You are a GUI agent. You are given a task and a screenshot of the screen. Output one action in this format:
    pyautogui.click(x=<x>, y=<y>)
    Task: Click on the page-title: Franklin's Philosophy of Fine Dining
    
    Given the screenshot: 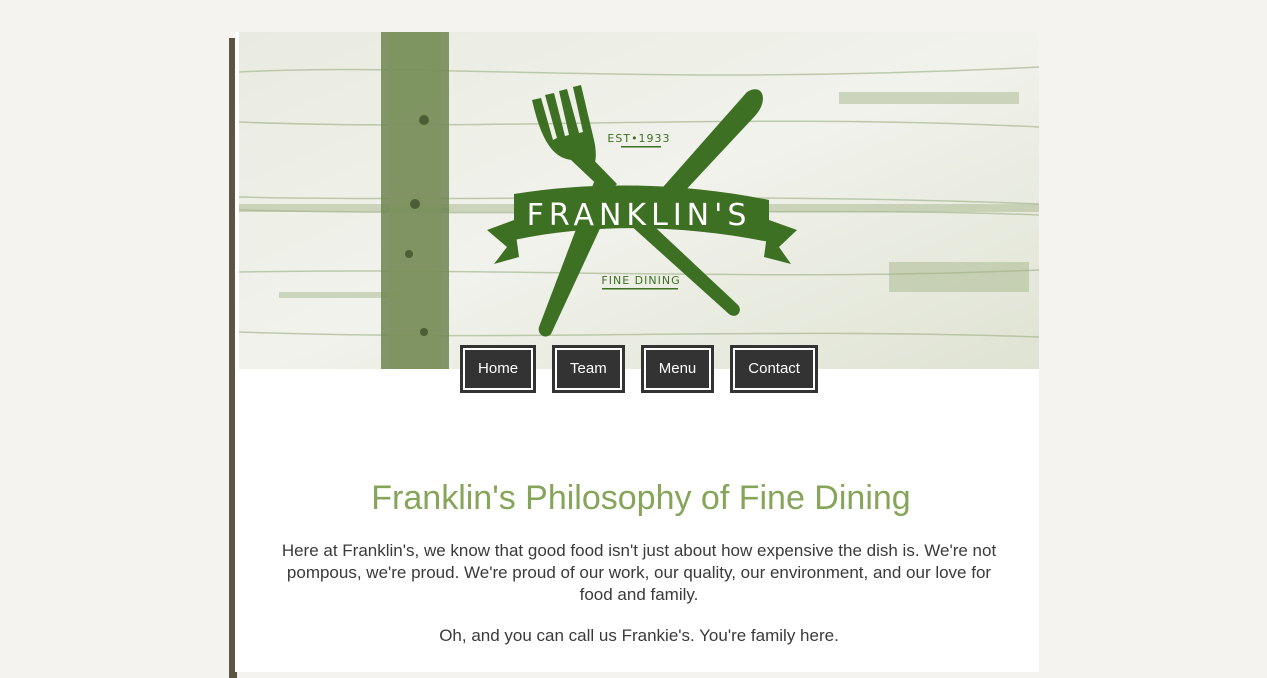 What is the action you would take?
    pyautogui.click(x=641, y=498)
    